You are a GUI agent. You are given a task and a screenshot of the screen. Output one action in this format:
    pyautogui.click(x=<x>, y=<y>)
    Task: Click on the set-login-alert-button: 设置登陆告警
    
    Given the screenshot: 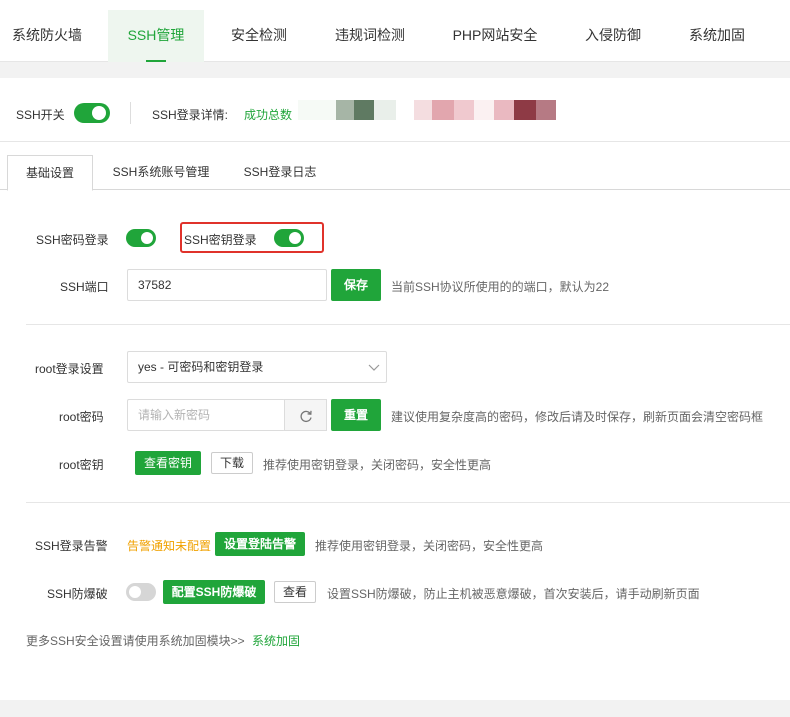 What is the action you would take?
    pyautogui.click(x=260, y=544)
    